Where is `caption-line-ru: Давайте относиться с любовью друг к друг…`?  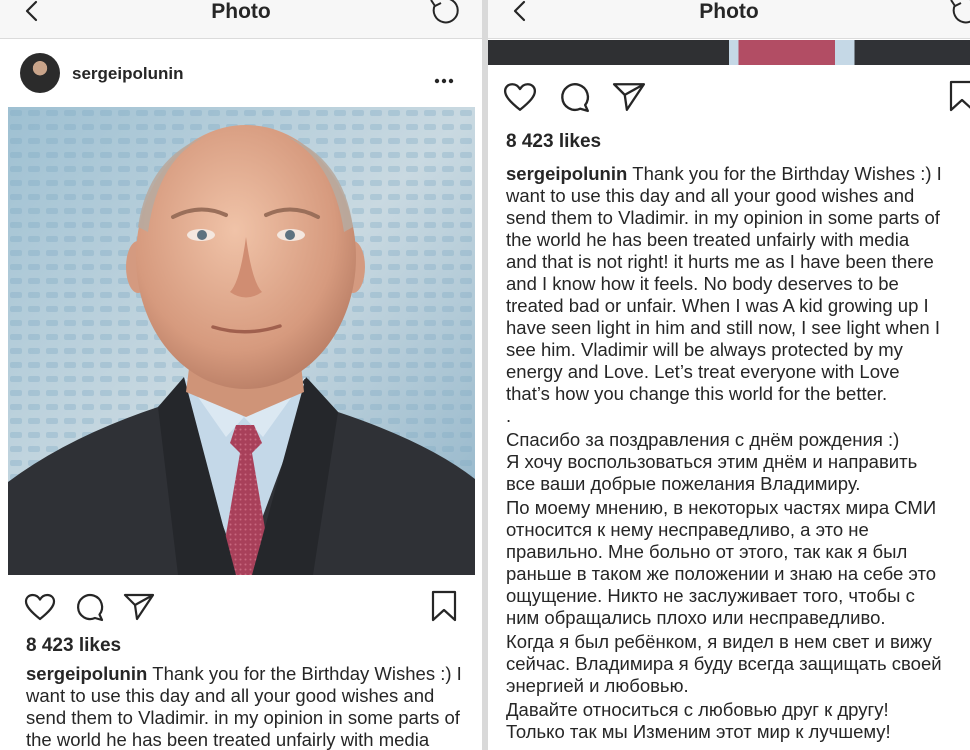
caption-line-ru: Давайте относиться с любовью друг к друг… is located at coordinates (697, 709).